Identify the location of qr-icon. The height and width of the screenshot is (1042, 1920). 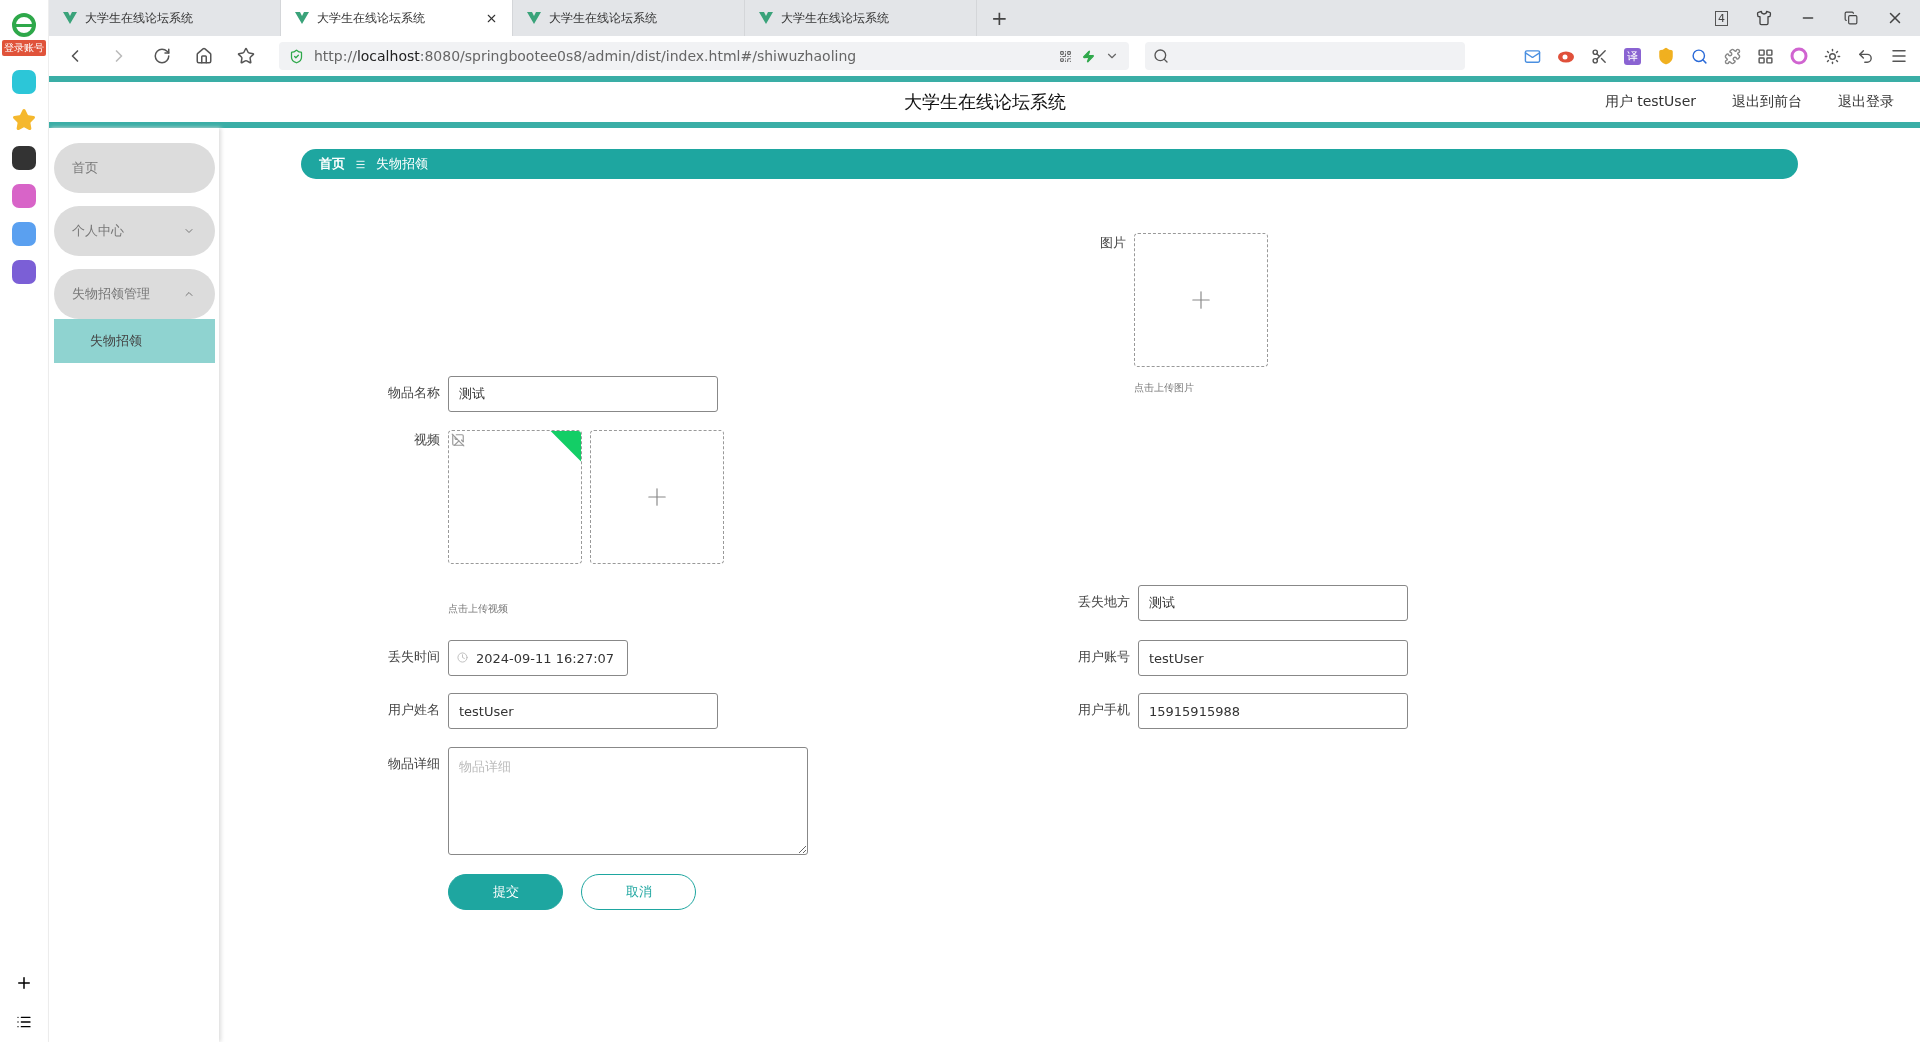
(1065, 56).